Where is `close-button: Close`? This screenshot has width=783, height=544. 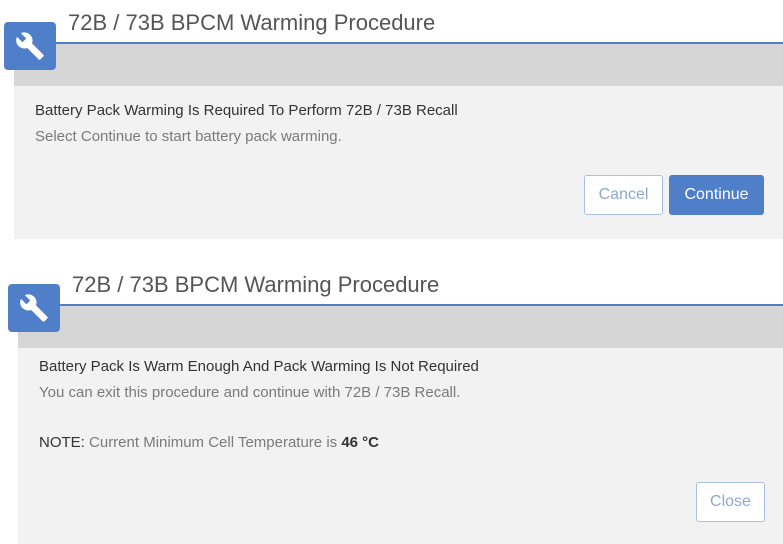 close-button: Close is located at coordinates (730, 502).